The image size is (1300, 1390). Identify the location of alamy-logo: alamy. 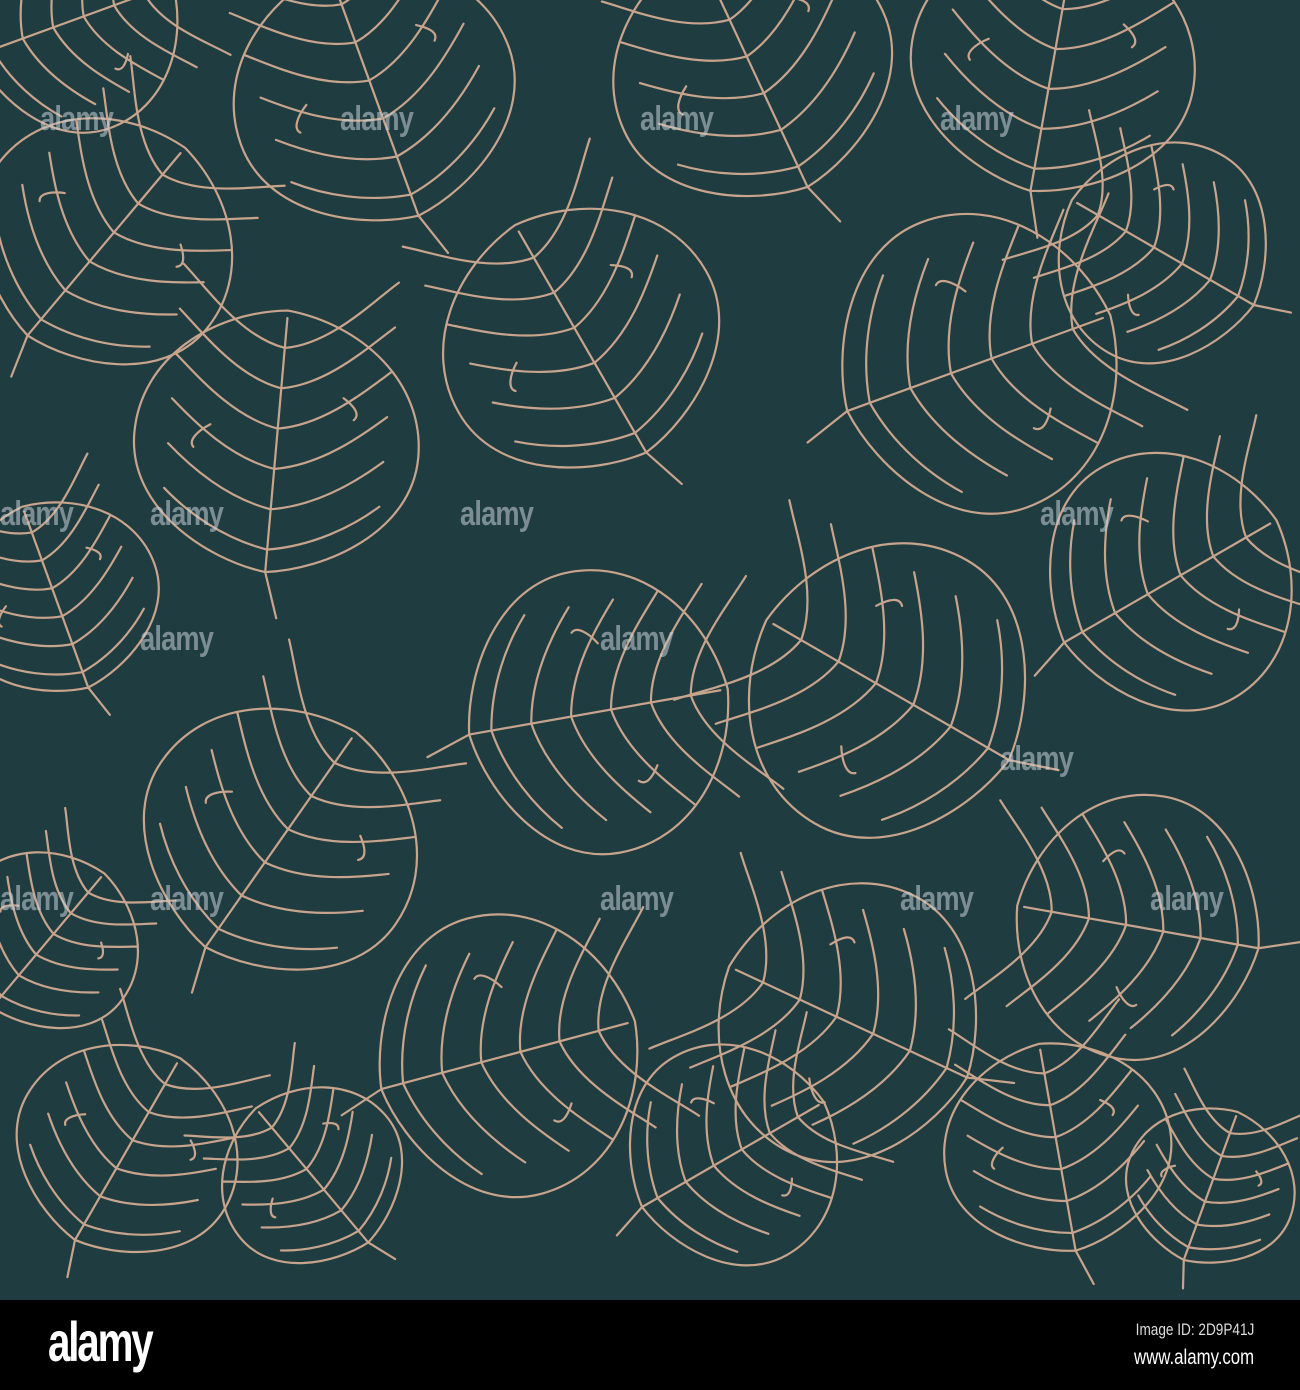
(101, 1341).